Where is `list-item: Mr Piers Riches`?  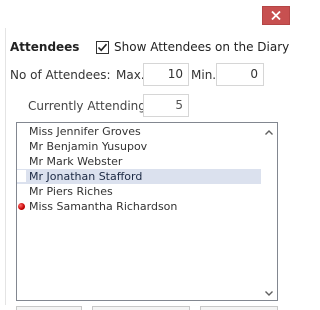 list-item: Mr Piers Riches is located at coordinates (139, 191).